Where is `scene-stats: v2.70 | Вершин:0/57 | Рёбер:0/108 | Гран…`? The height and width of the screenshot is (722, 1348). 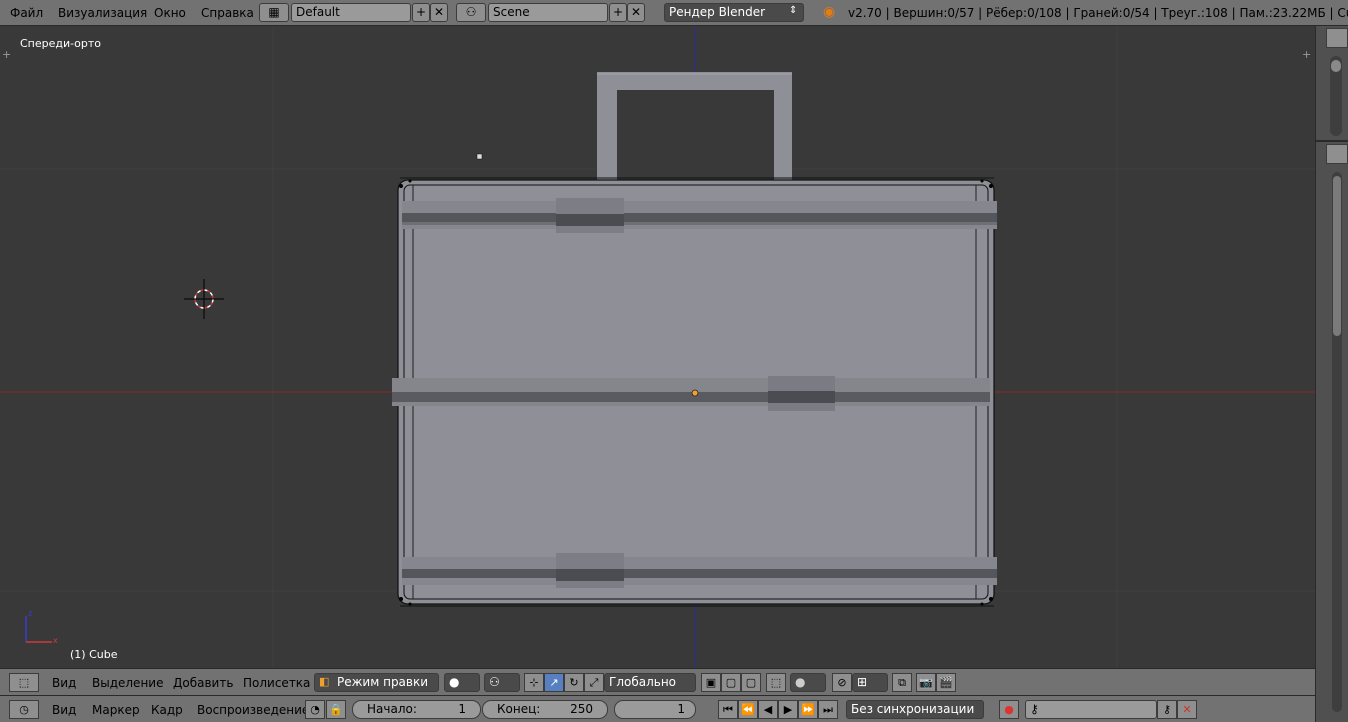 scene-stats: v2.70 | Вершин:0/57 | Рёбер:0/108 | Гран… is located at coordinates (1098, 13).